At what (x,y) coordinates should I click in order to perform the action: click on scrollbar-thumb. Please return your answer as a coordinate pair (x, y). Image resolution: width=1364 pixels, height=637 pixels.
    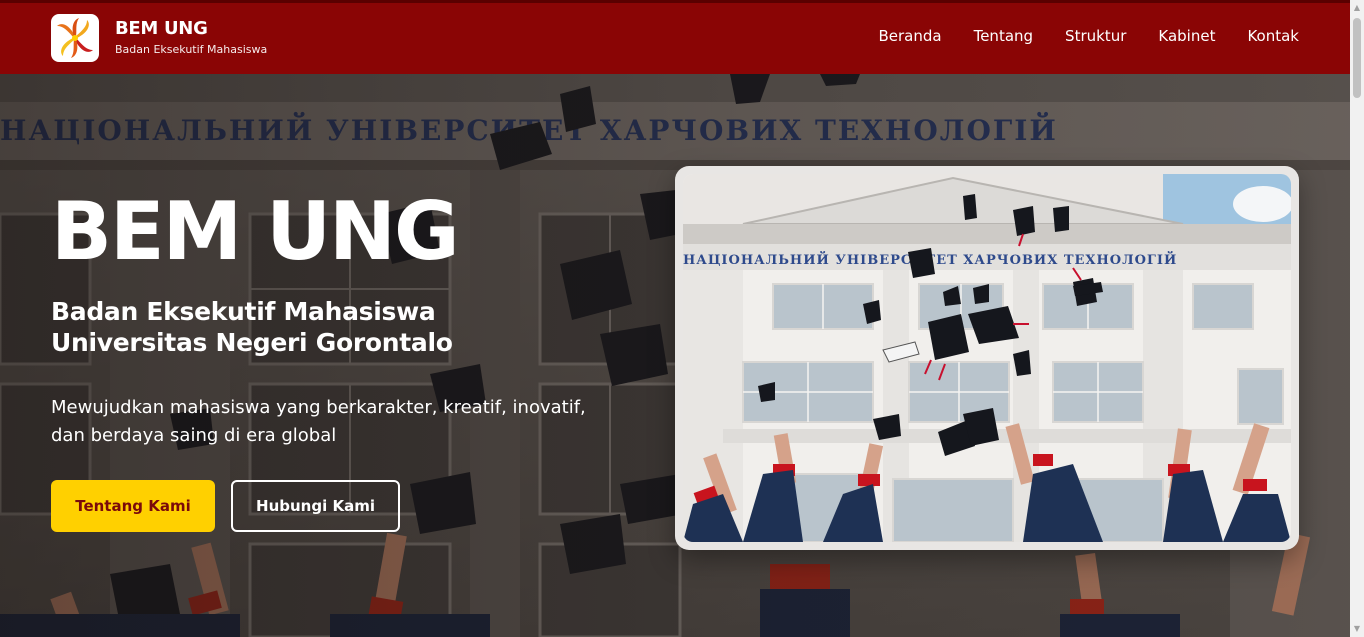
    Looking at the image, I should click on (1357, 58).